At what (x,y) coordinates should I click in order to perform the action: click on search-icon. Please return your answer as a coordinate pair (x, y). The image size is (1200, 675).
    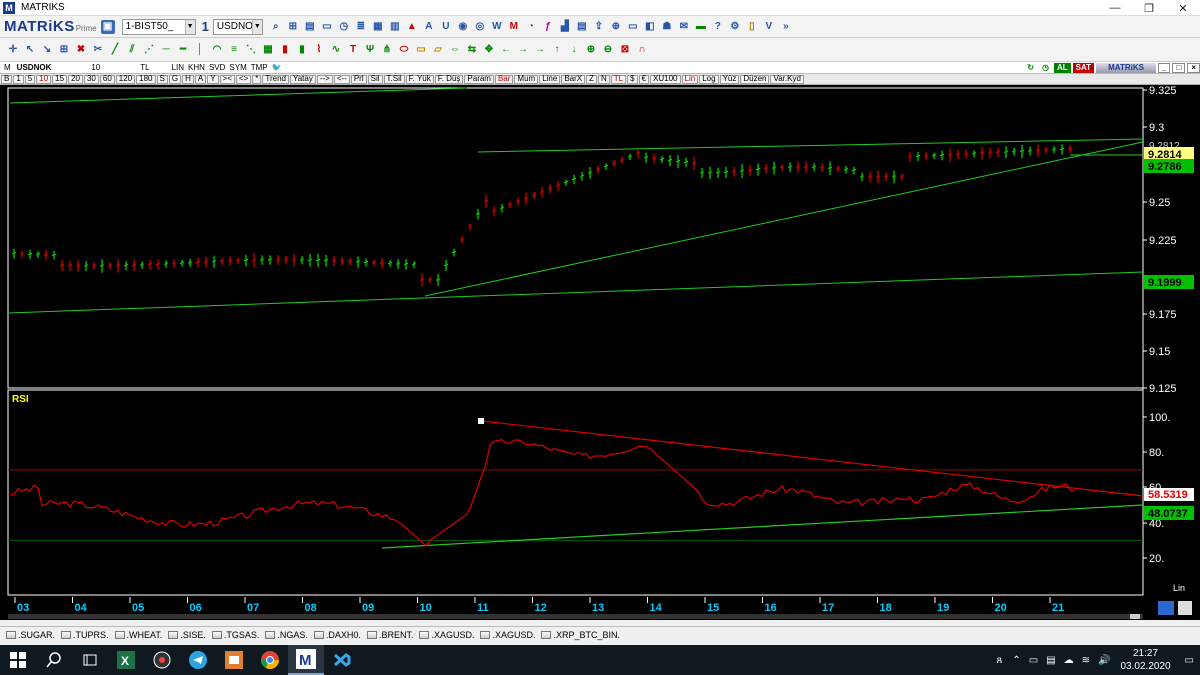
    Looking at the image, I should click on (54, 660).